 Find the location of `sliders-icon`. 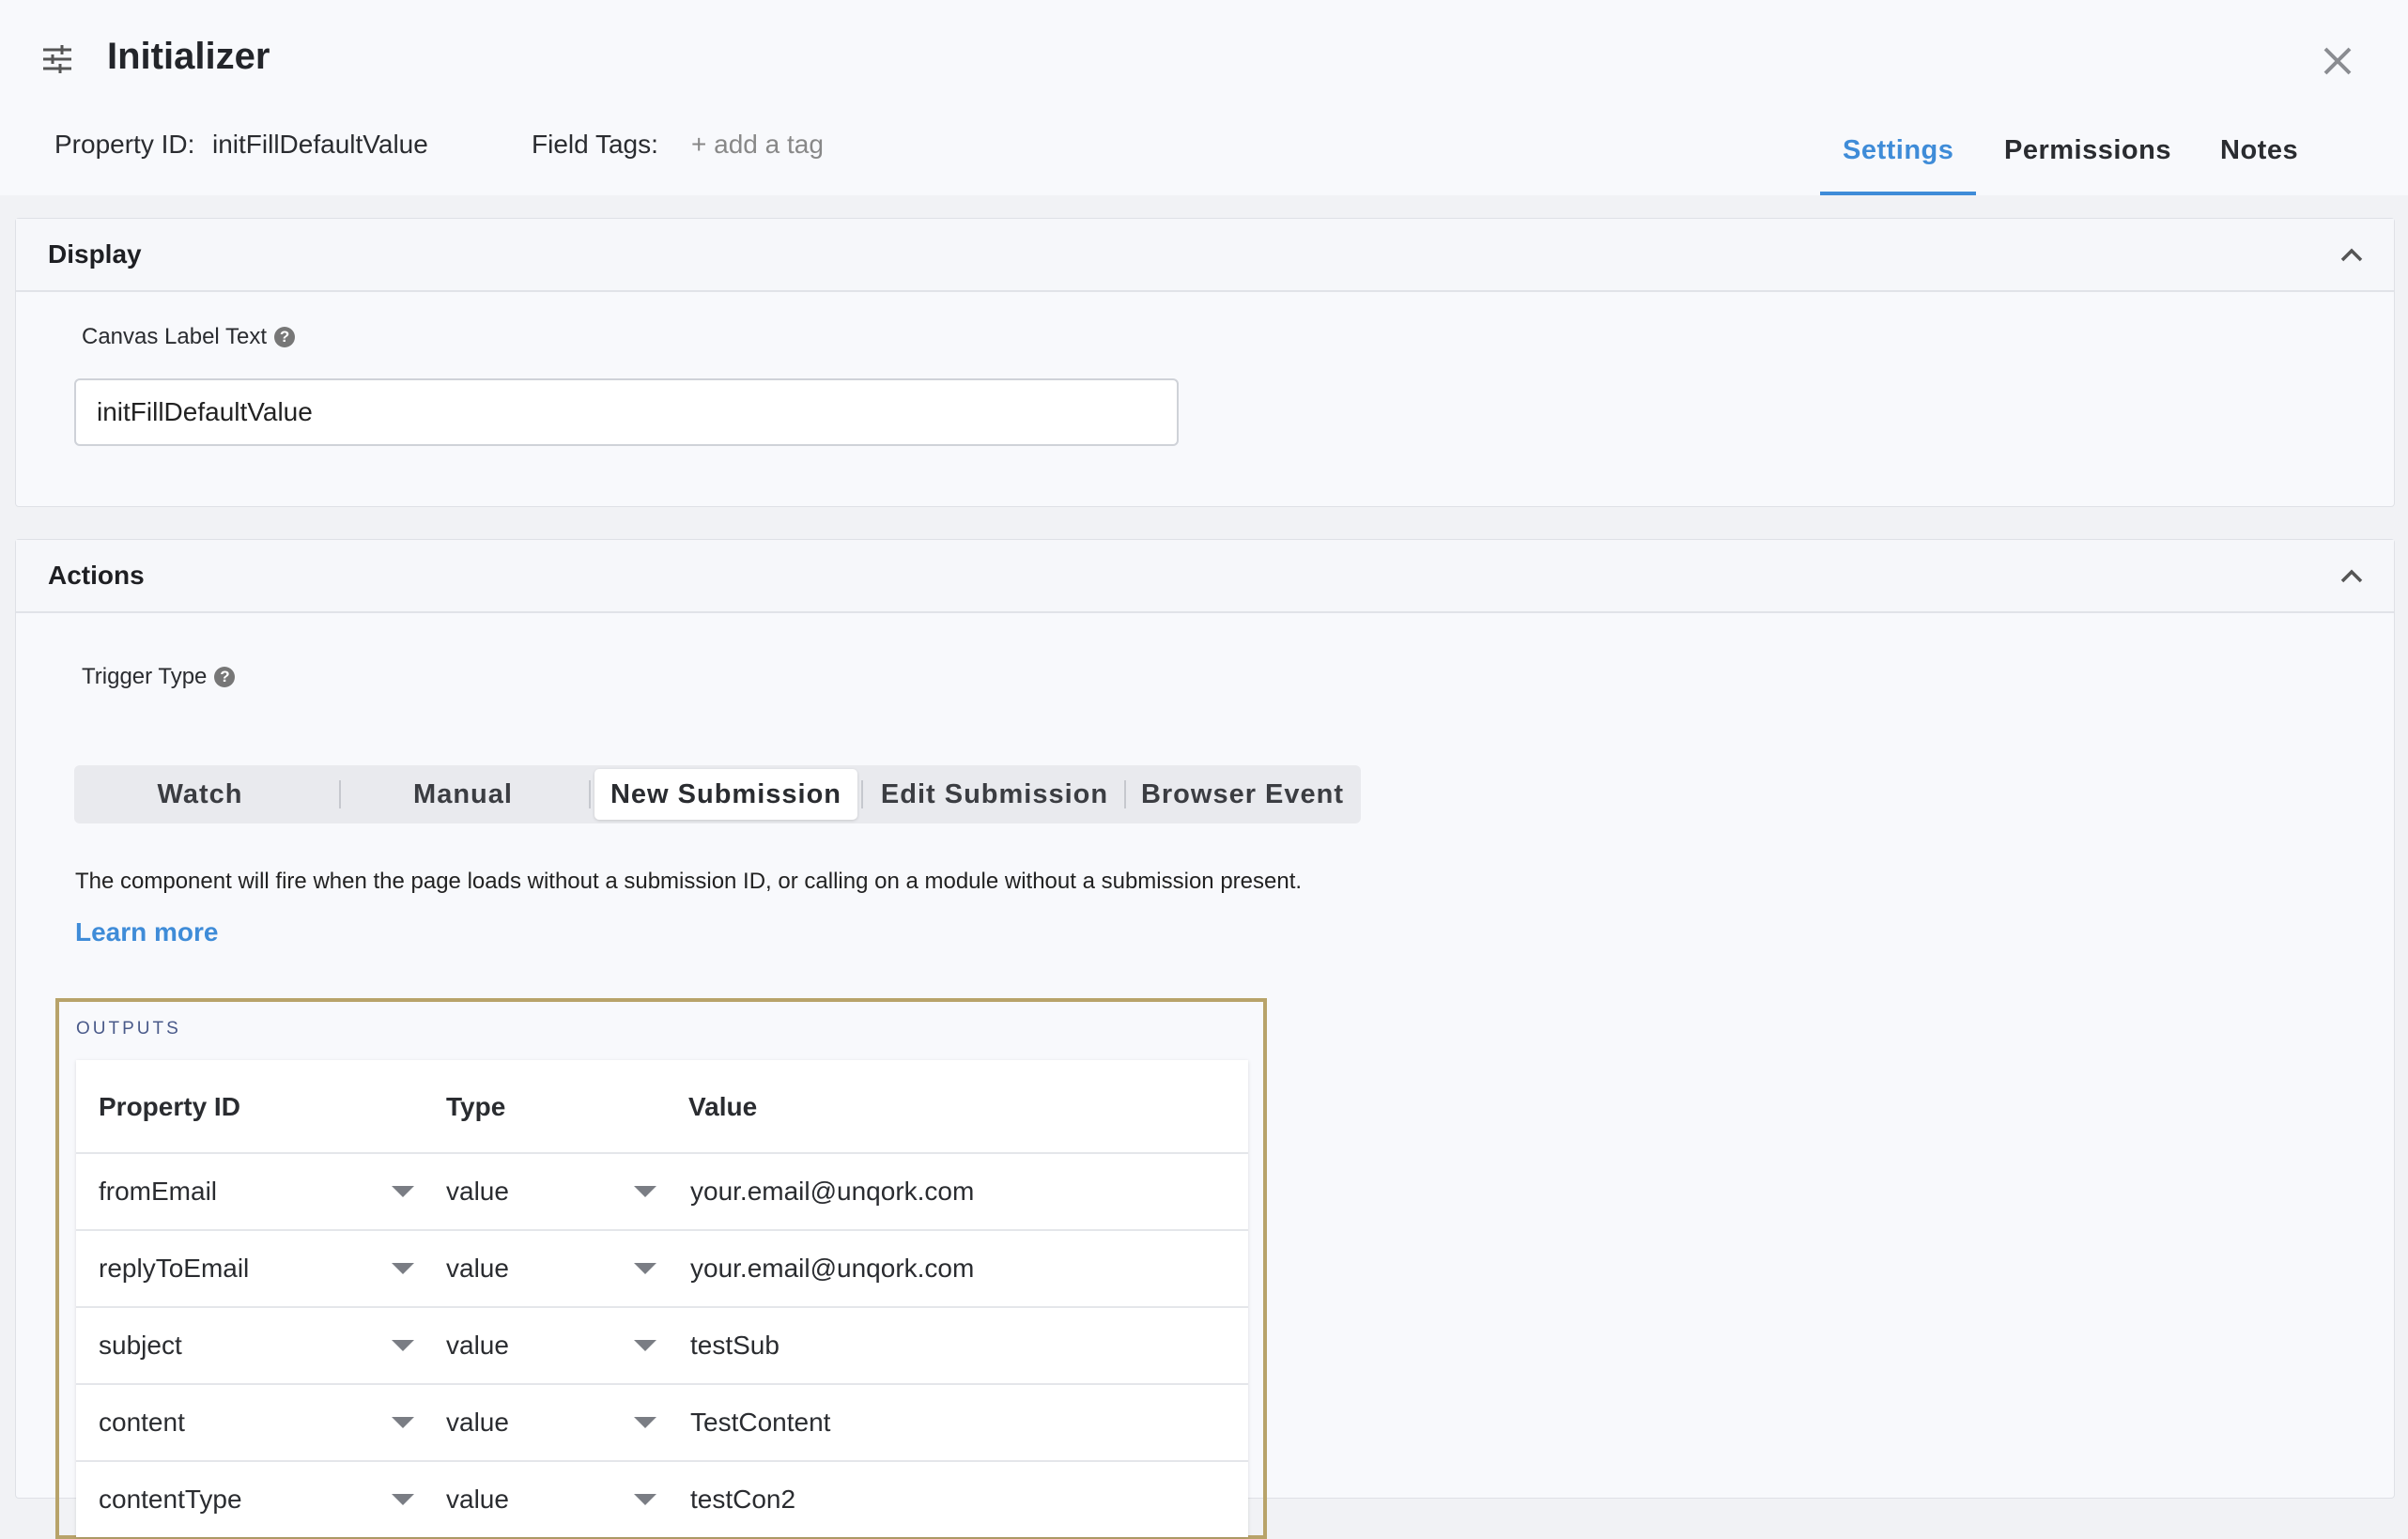

sliders-icon is located at coordinates (57, 59).